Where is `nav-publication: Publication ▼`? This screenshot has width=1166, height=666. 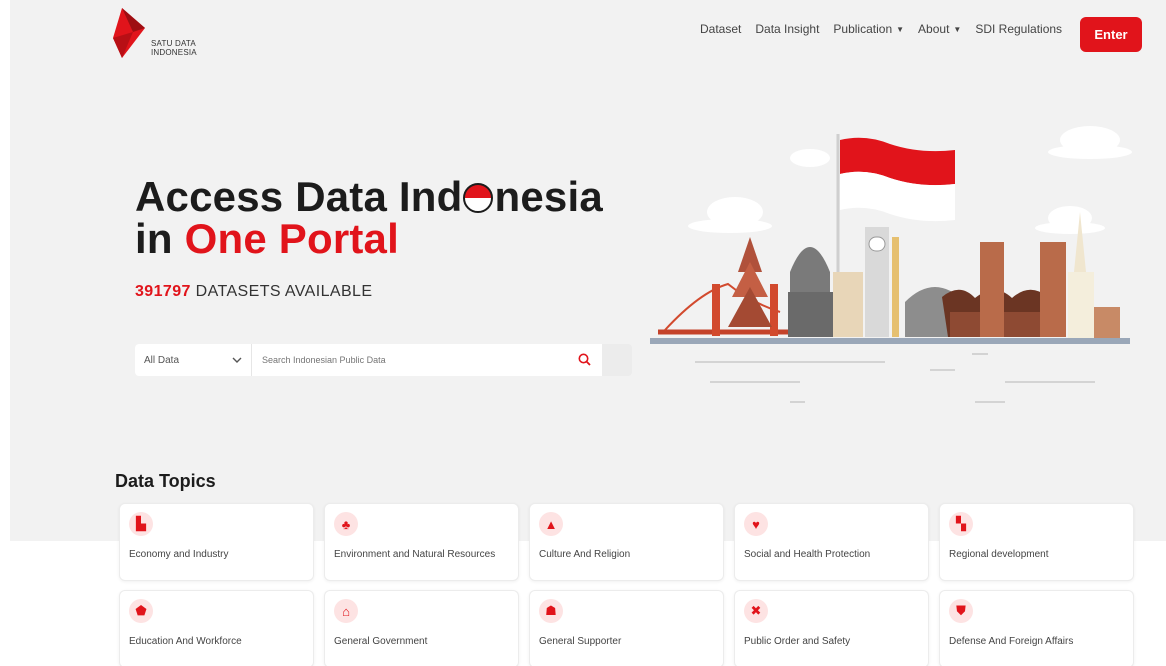 nav-publication: Publication ▼ is located at coordinates (868, 29).